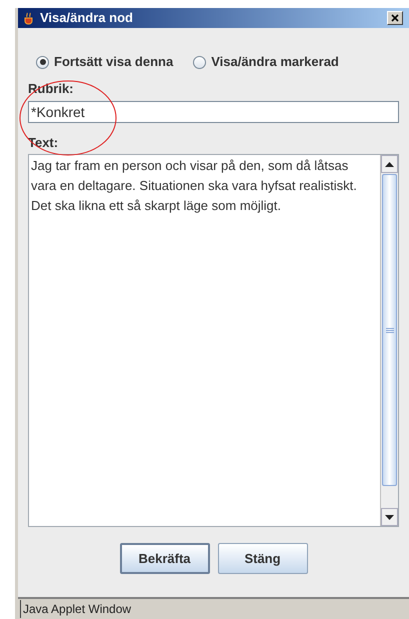 The height and width of the screenshot is (619, 409). I want to click on close-button, so click(395, 18).